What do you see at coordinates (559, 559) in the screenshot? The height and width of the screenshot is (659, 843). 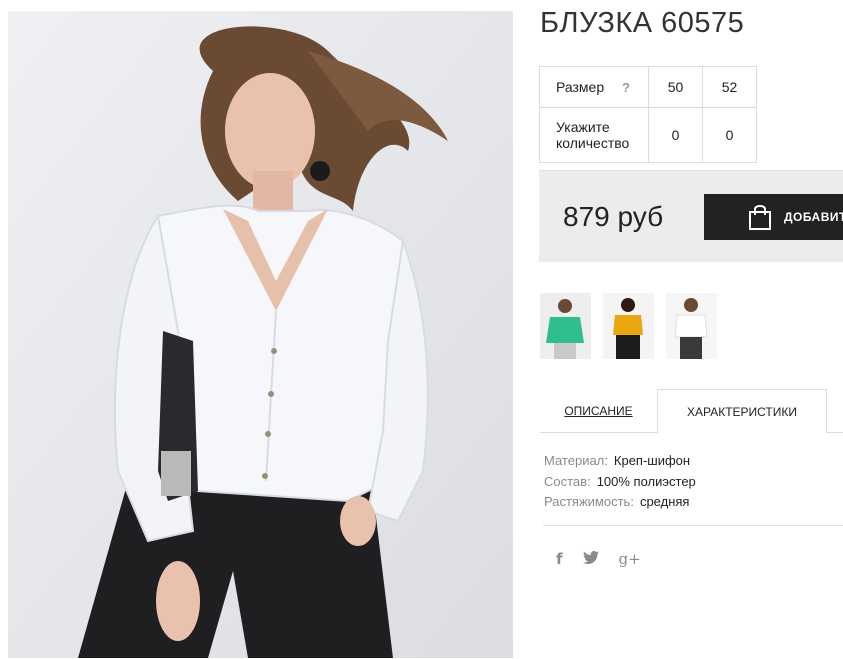 I see `facebook-icon: f` at bounding box center [559, 559].